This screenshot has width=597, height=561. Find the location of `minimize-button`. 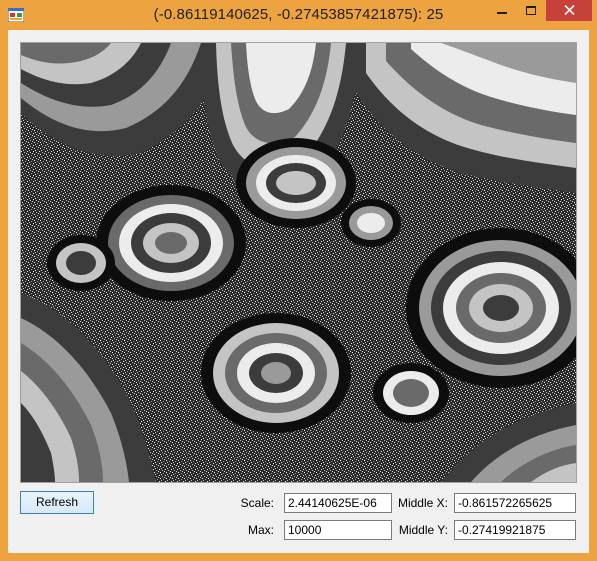

minimize-button is located at coordinates (502, 10).